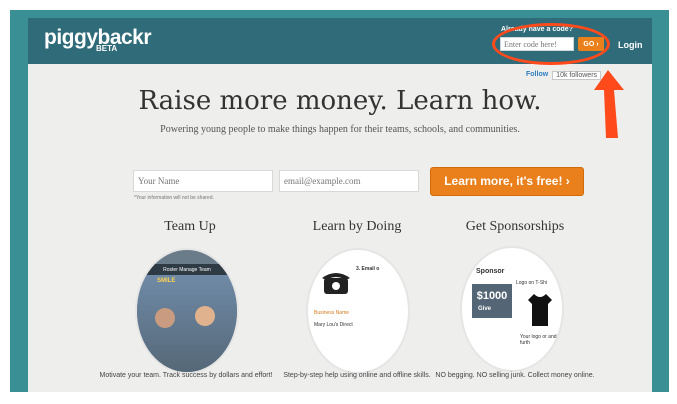  What do you see at coordinates (340, 101) in the screenshot?
I see `hero-headline: Raise more money. Learn how.` at bounding box center [340, 101].